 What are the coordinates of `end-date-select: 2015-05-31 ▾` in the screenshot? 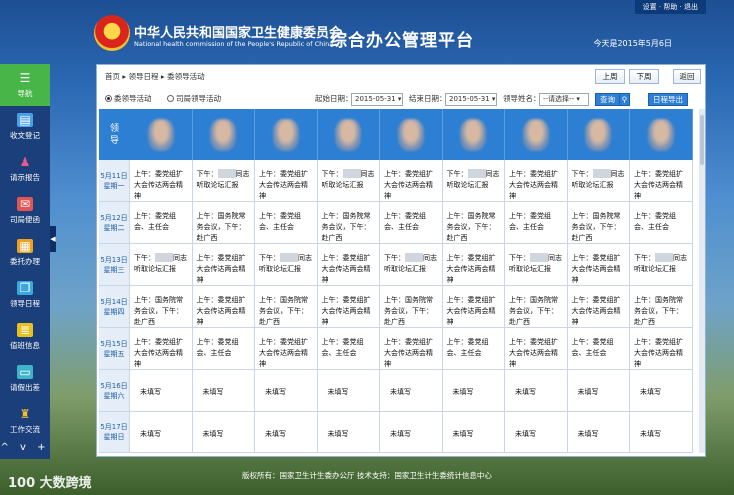 It's located at (471, 99).